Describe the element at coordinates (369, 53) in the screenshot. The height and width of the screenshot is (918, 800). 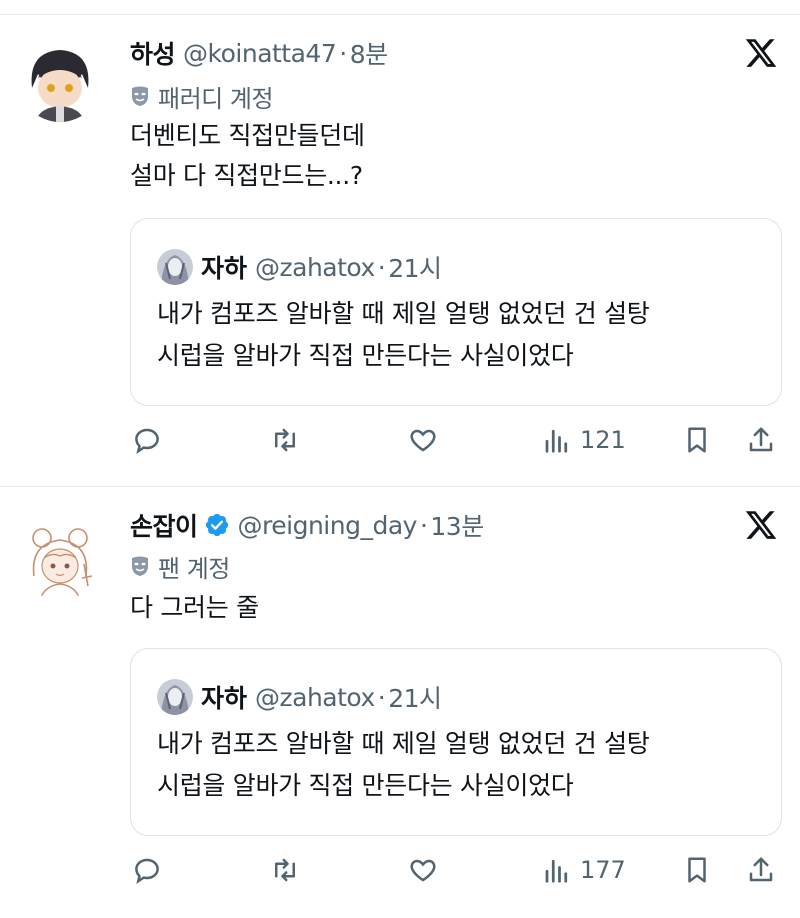
I see `timestamp: 8분` at that location.